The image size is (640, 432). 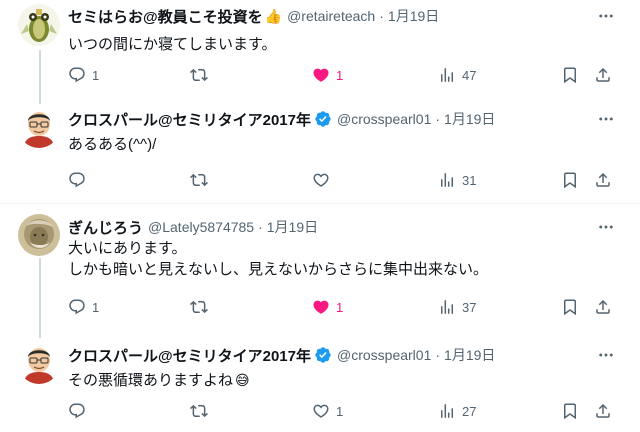 I want to click on tweet-header: セミはらお@教員こそ投資を 👍 @retaireteach · 1月19日, so click(x=253, y=16).